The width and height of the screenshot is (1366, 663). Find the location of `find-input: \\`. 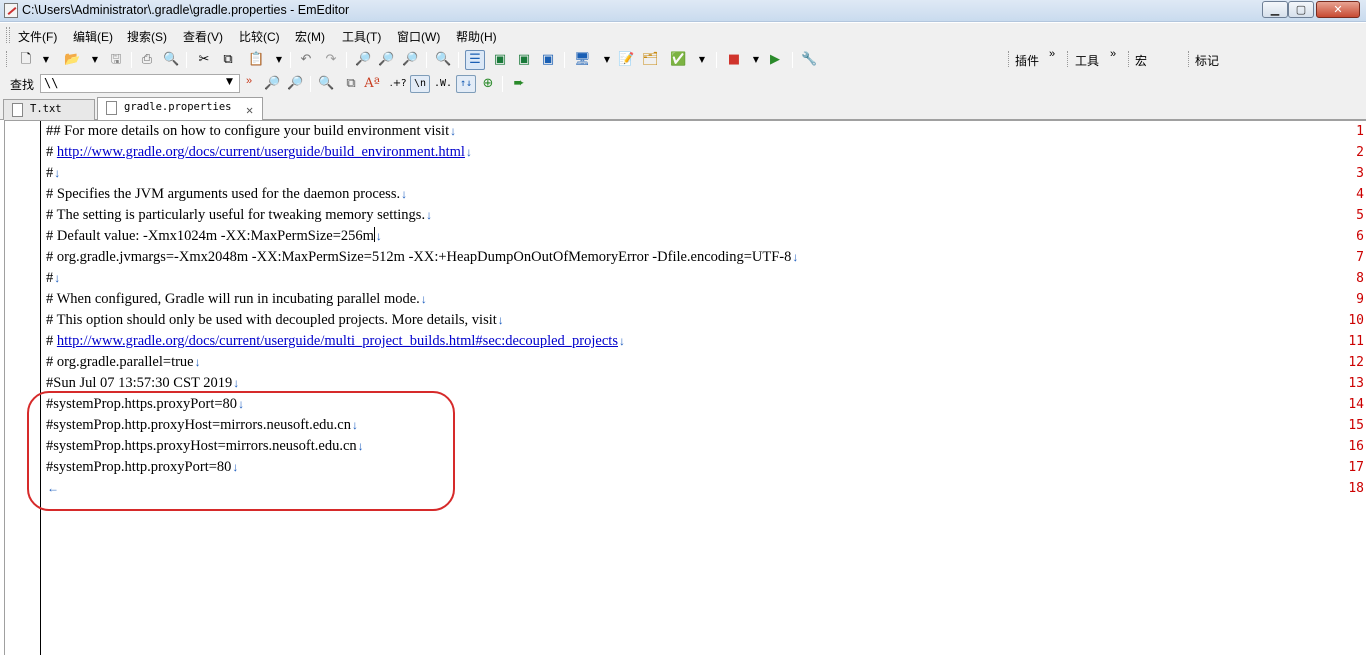

find-input: \\ is located at coordinates (140, 83).